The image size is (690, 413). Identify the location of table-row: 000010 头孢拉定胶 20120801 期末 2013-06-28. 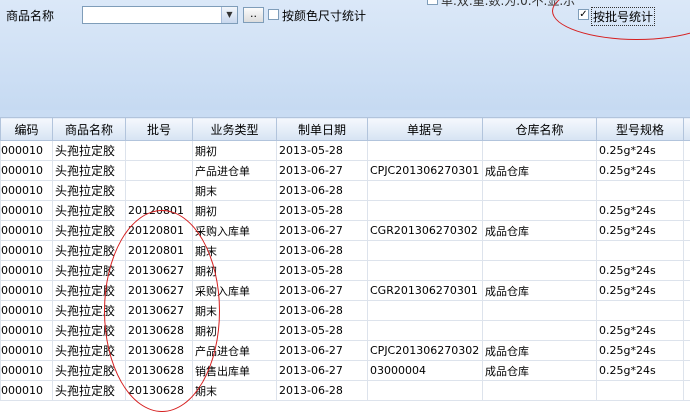
(345, 250).